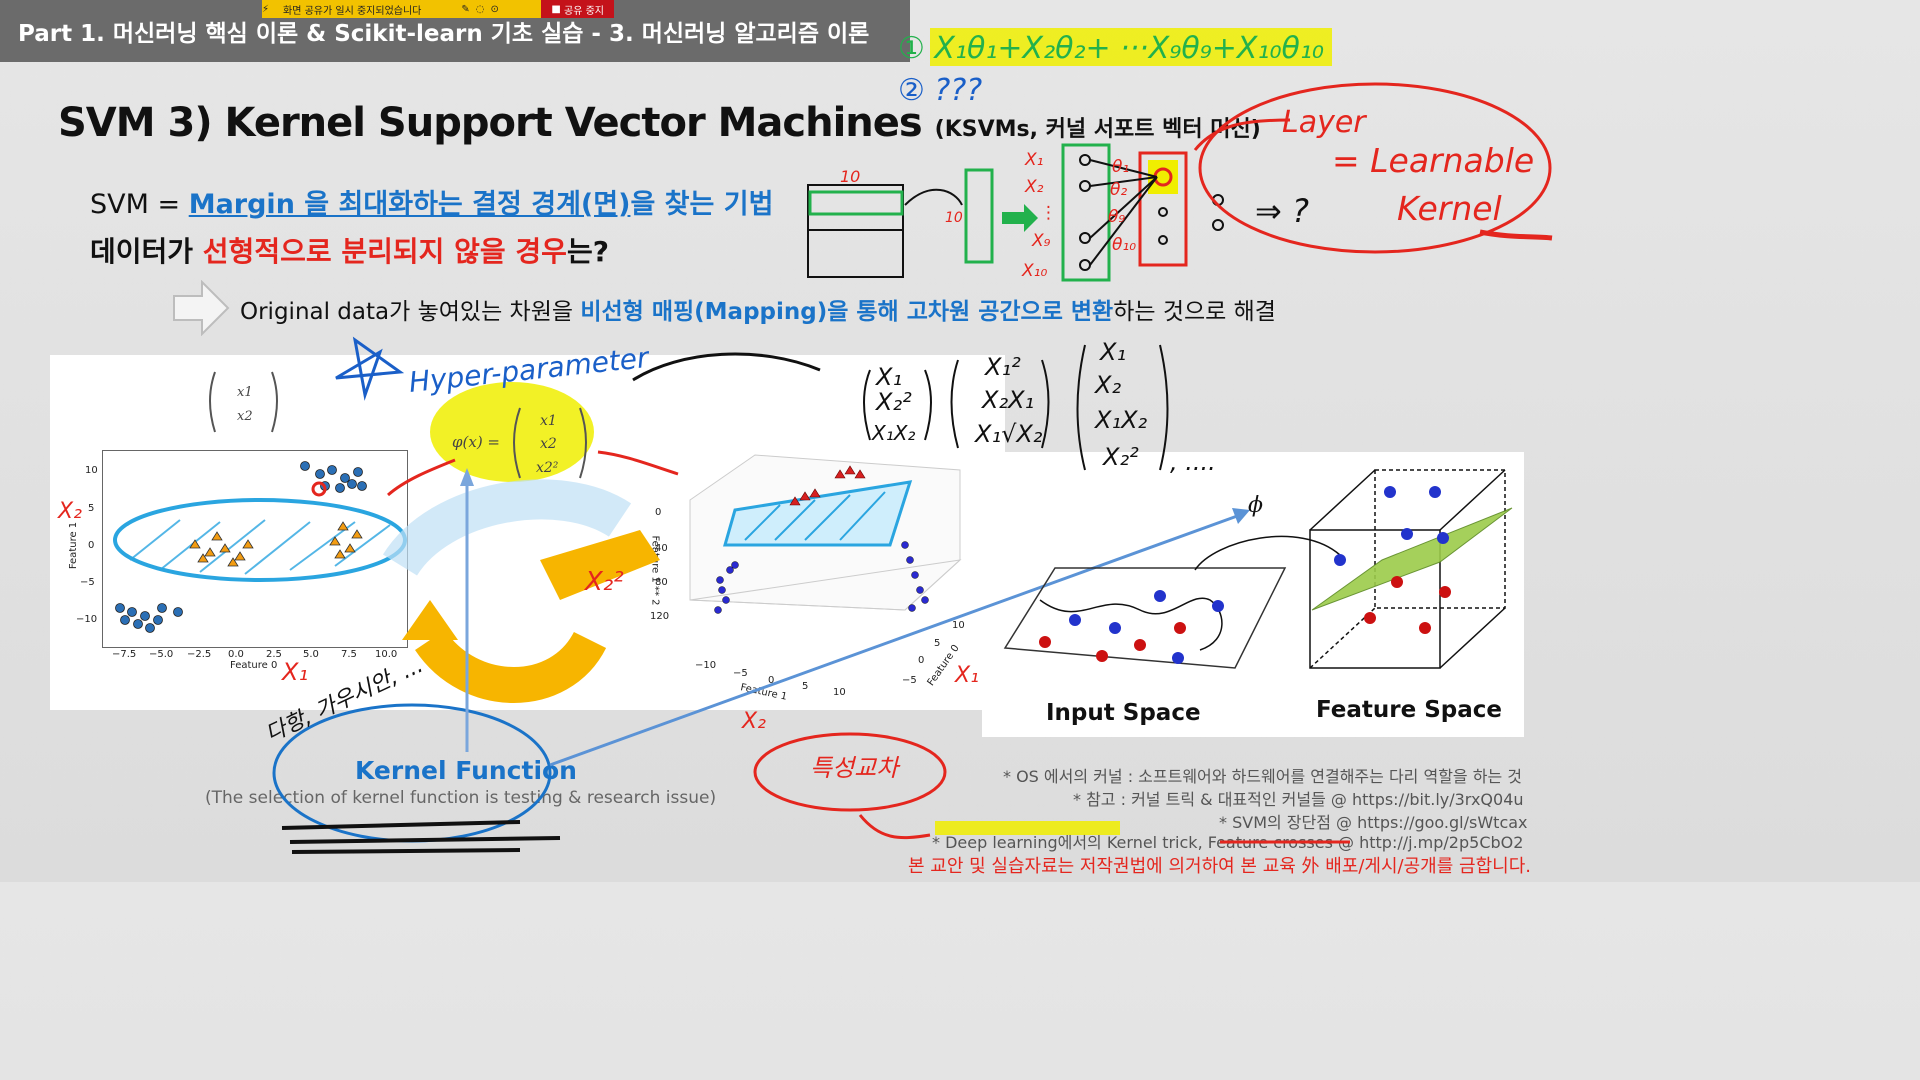 The image size is (1920, 1080). I want to click on svg-text: X₁₀, so click(1034, 271).